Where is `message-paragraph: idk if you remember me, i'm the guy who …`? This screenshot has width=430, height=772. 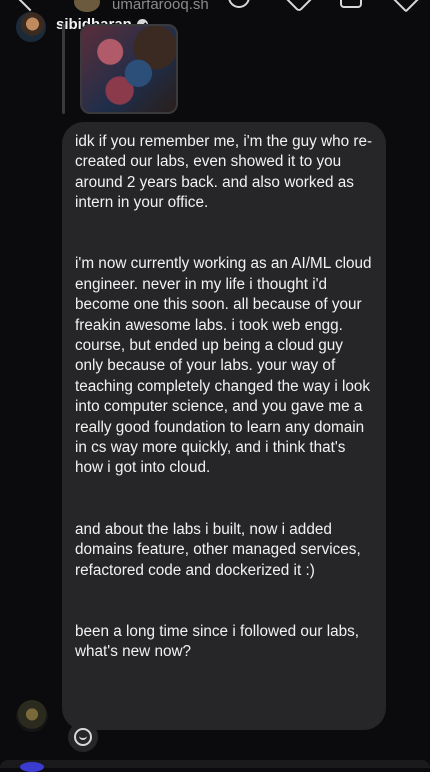
message-paragraph: idk if you remember me, i'm the guy who … is located at coordinates (224, 172).